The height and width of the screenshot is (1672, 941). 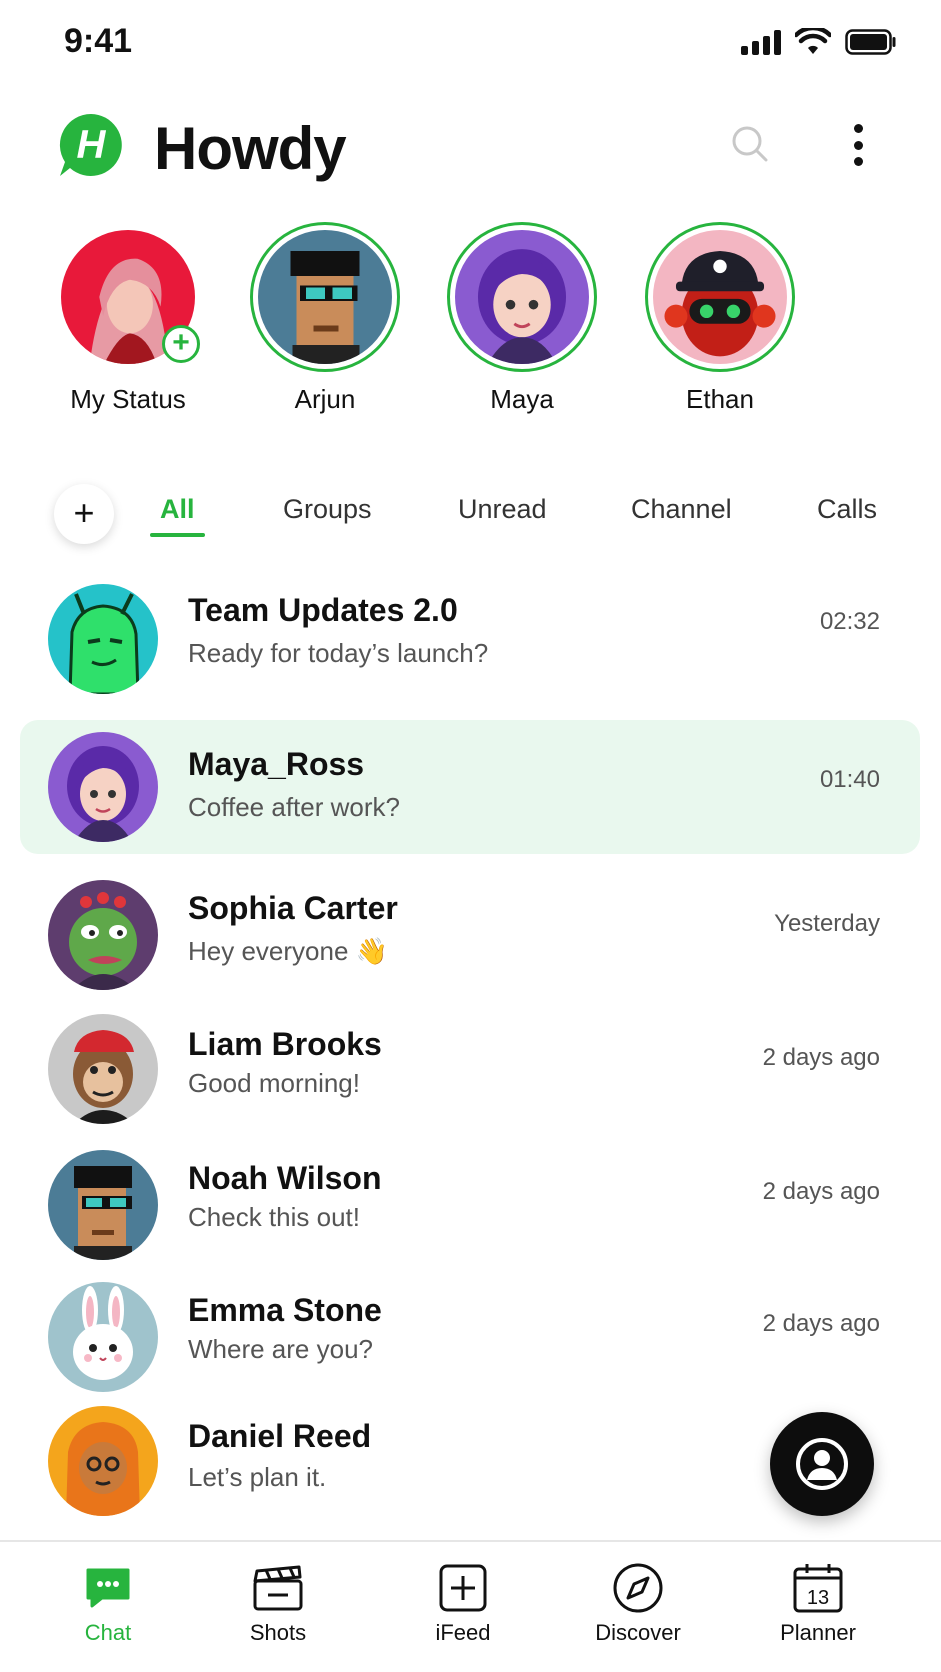 What do you see at coordinates (750, 144) in the screenshot?
I see `search-icon` at bounding box center [750, 144].